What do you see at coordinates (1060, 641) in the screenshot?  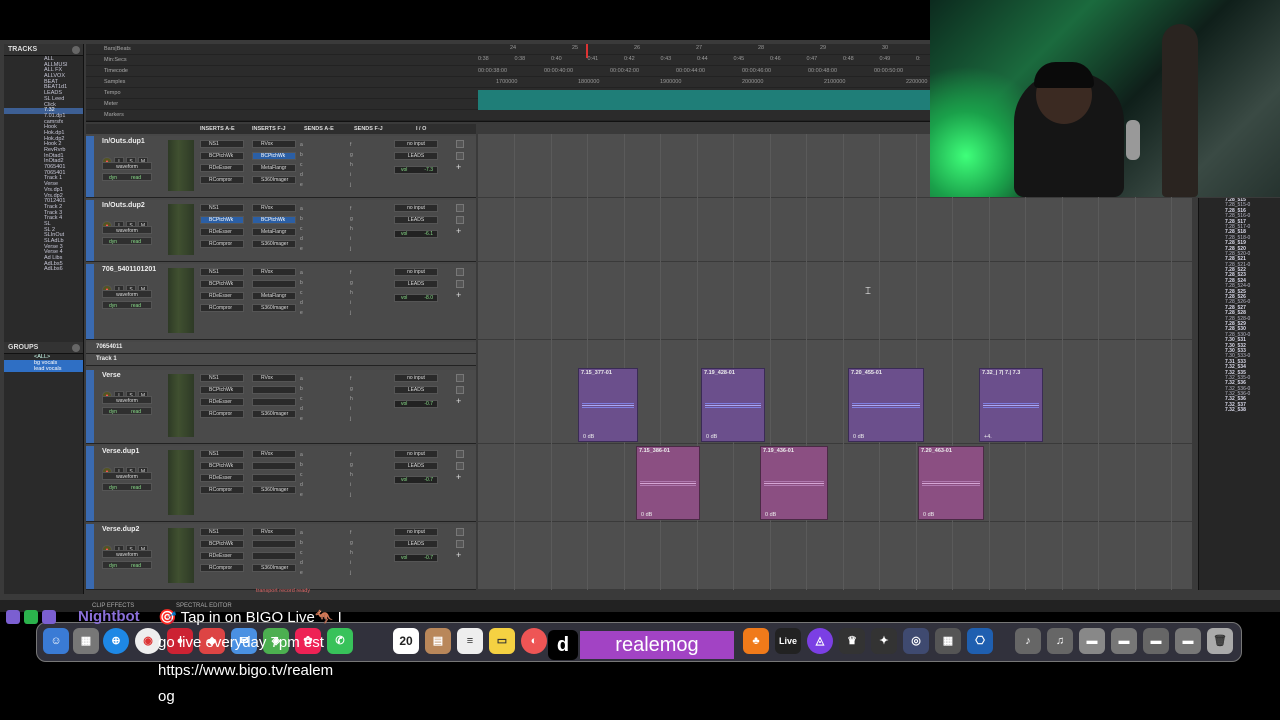 I see `folder-icon: ♫` at bounding box center [1060, 641].